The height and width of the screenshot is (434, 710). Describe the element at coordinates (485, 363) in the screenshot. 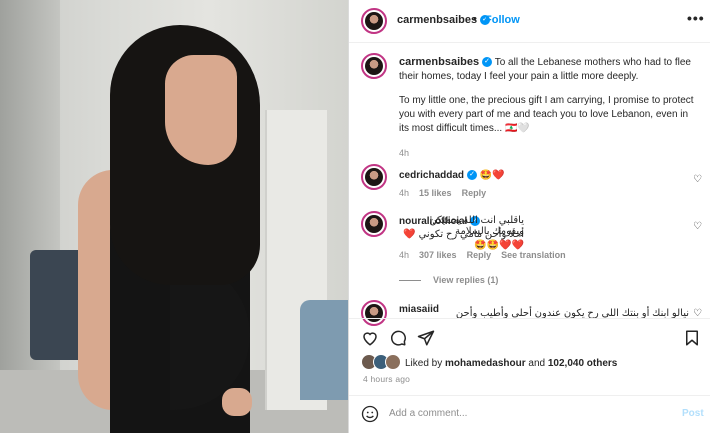

I see `liked-by-user-link: mohamedashour` at that location.